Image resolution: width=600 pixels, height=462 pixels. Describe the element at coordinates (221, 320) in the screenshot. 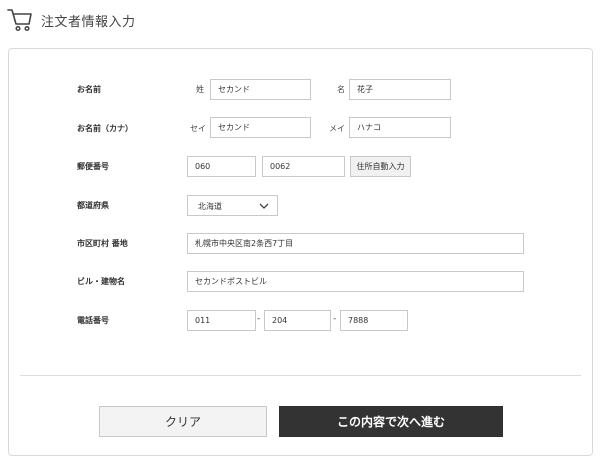

I see `phone-part1-input` at that location.